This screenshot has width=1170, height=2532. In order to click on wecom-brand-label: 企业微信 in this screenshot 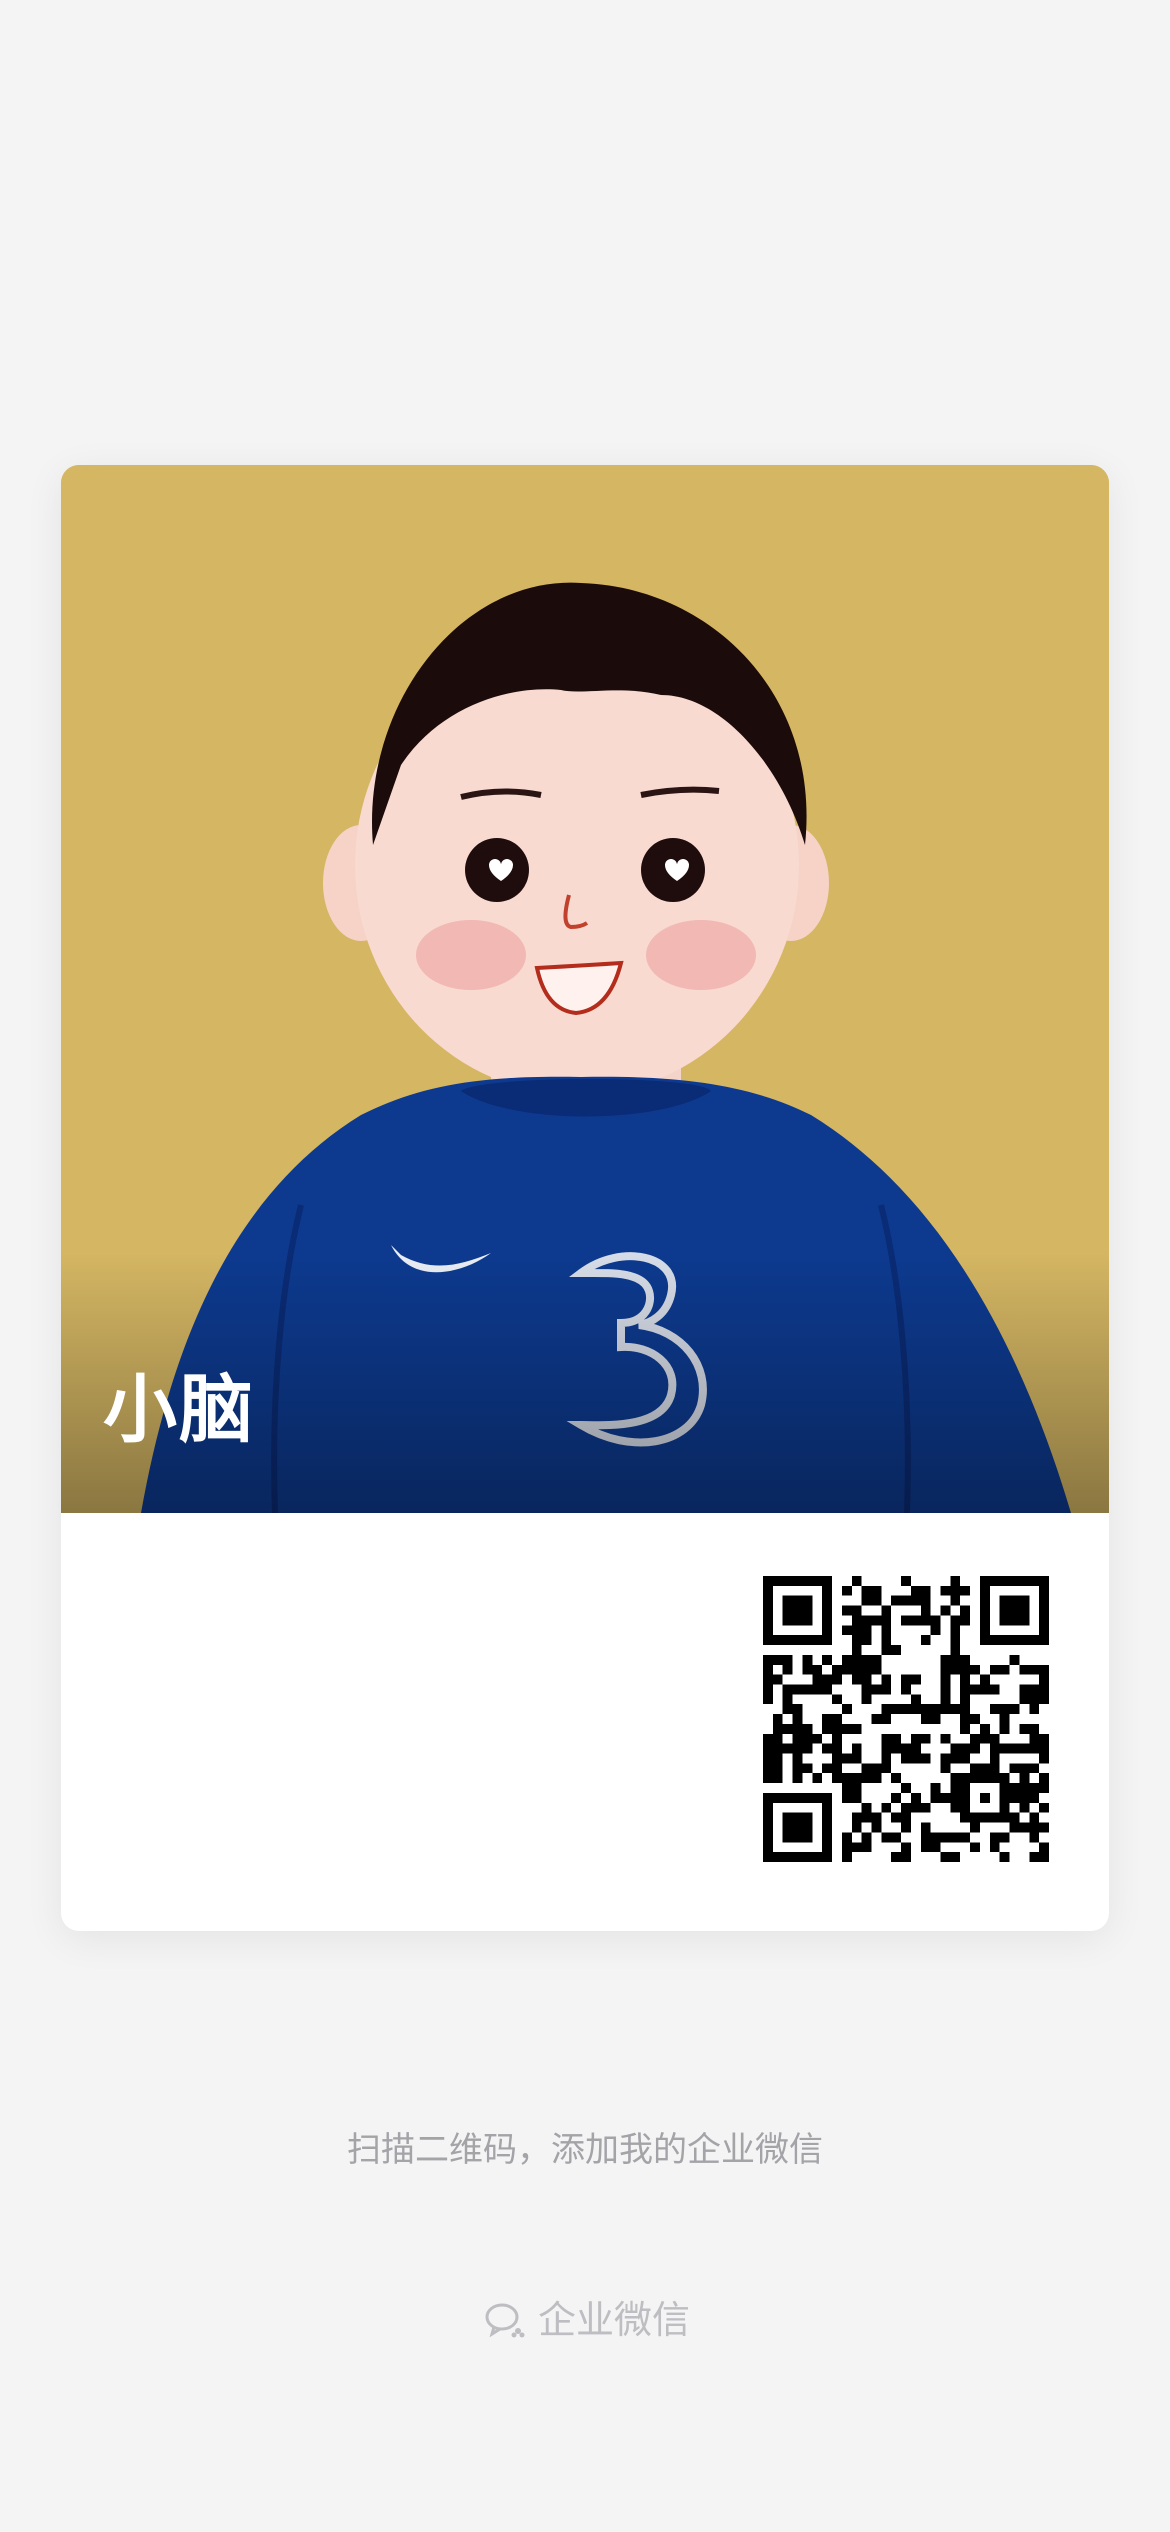, I will do `click(613, 2320)`.